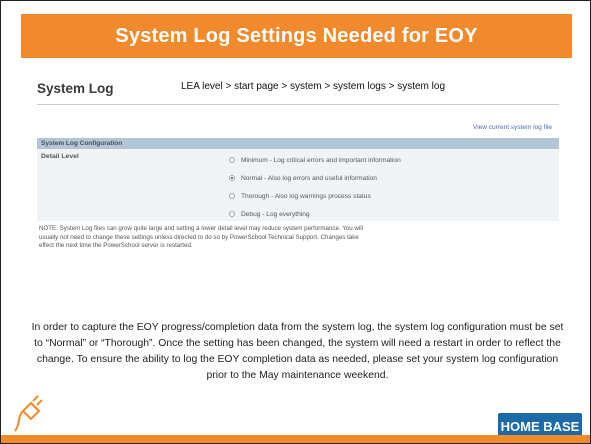 This screenshot has height=444, width=591. I want to click on detail-level-label: Detail Level, so click(60, 156).